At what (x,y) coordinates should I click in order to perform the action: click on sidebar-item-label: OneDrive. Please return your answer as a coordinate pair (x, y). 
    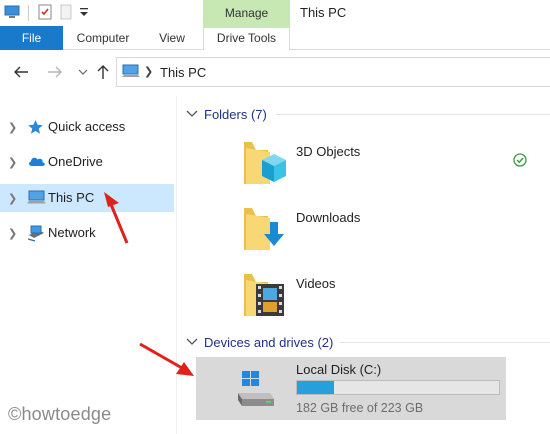
    Looking at the image, I should click on (75, 161).